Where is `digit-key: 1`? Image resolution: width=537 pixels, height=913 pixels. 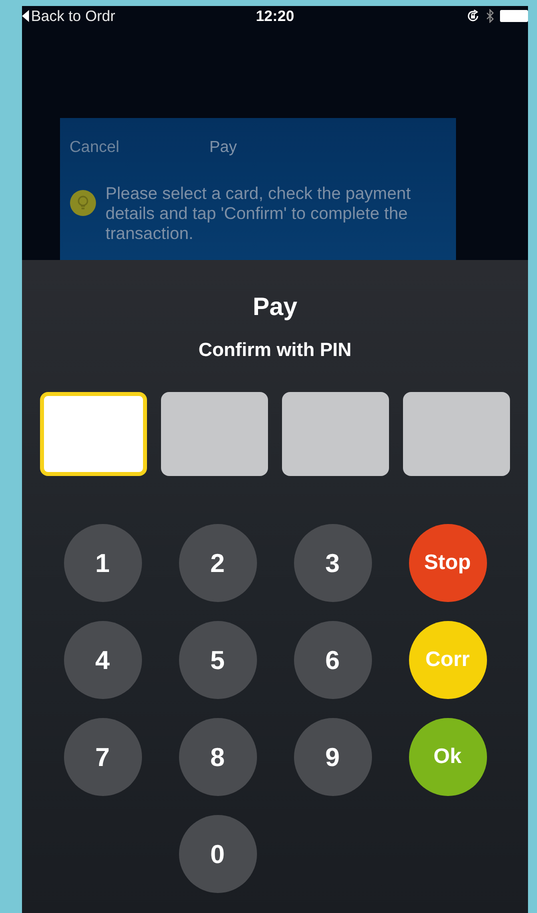 digit-key: 1 is located at coordinates (103, 563).